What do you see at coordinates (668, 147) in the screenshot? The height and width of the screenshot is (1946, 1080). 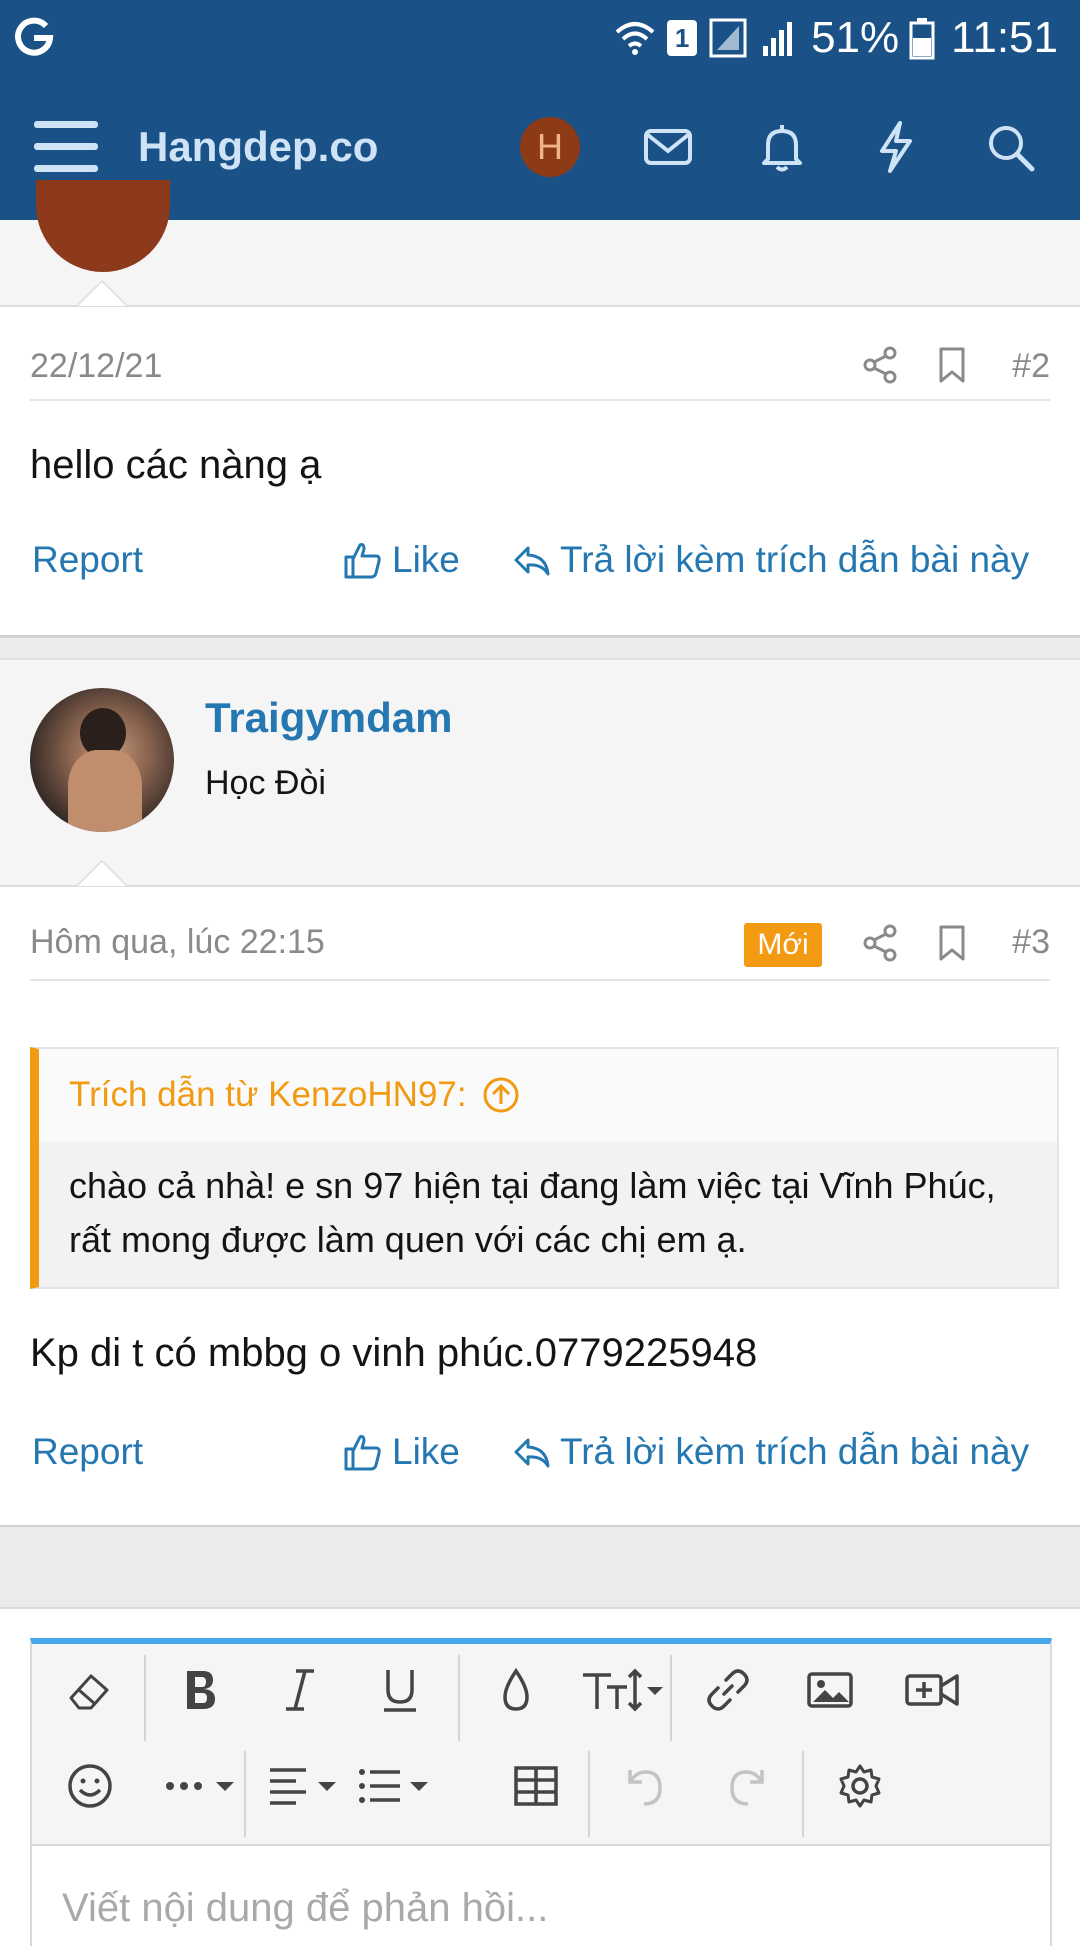 I see `mail-icon` at bounding box center [668, 147].